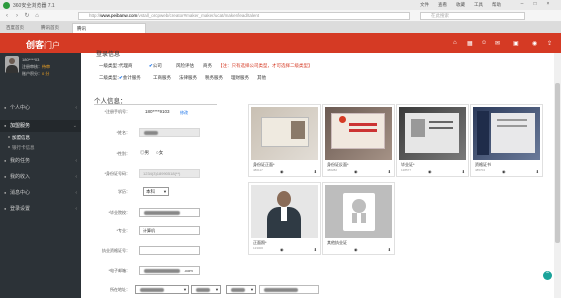 The width and height of the screenshot is (561, 298). What do you see at coordinates (432, 133) in the screenshot?
I see `diploma-photo` at bounding box center [432, 133].